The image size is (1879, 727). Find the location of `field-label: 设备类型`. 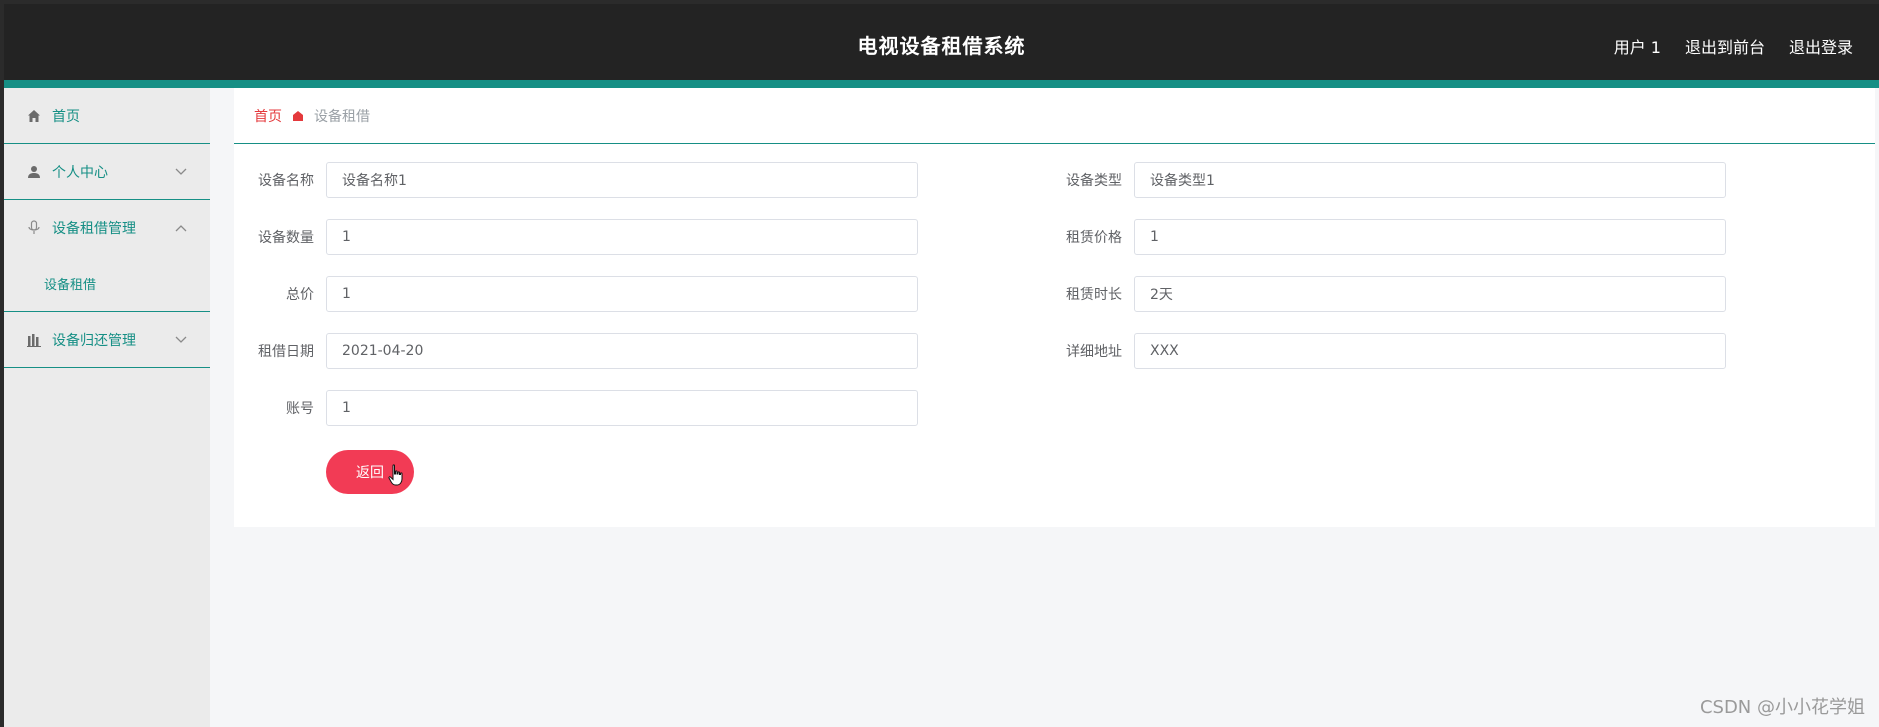

field-label: 设备类型 is located at coordinates (1094, 181).